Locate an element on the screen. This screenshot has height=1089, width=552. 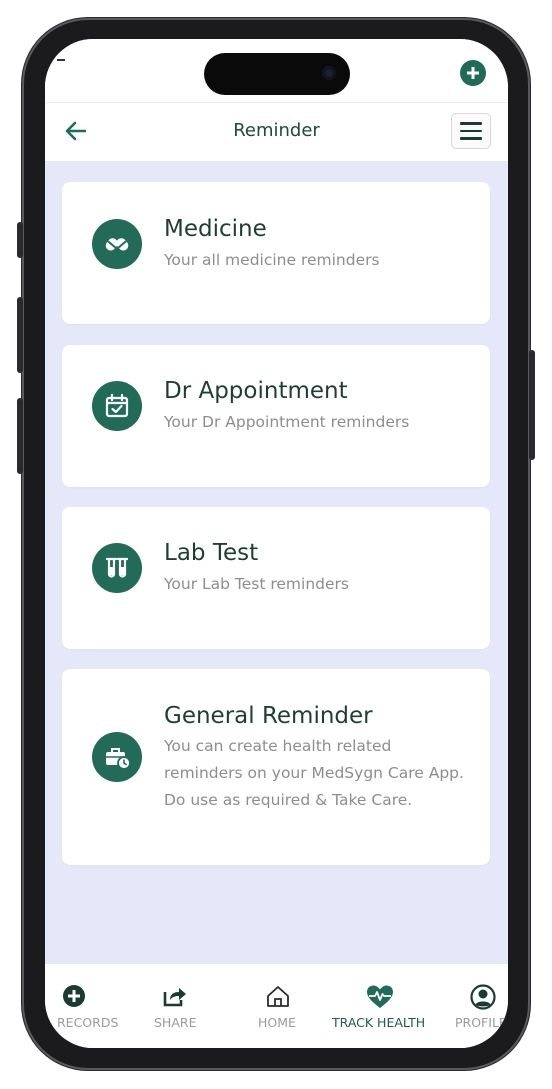
card-title: Dr Appointment is located at coordinates (256, 391).